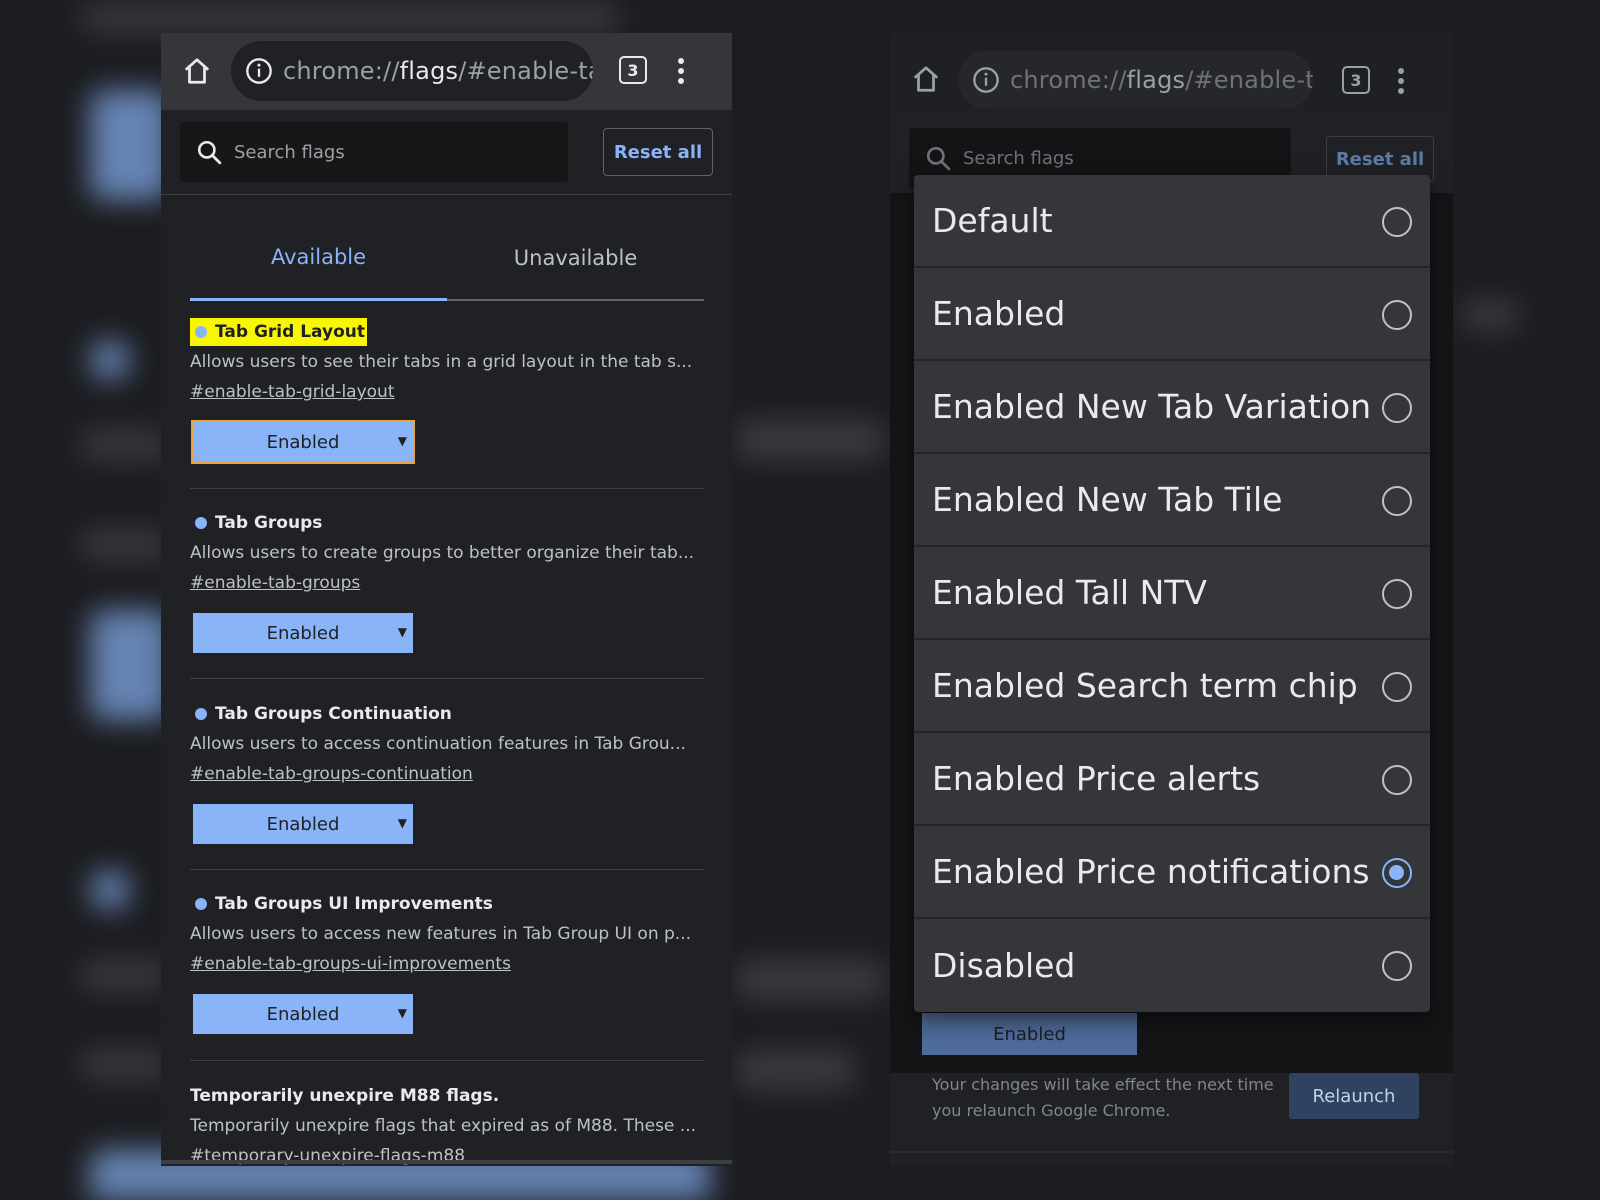 The height and width of the screenshot is (1200, 1600). Describe the element at coordinates (575, 257) in the screenshot. I see `tab-unavailable: Unavailable` at that location.